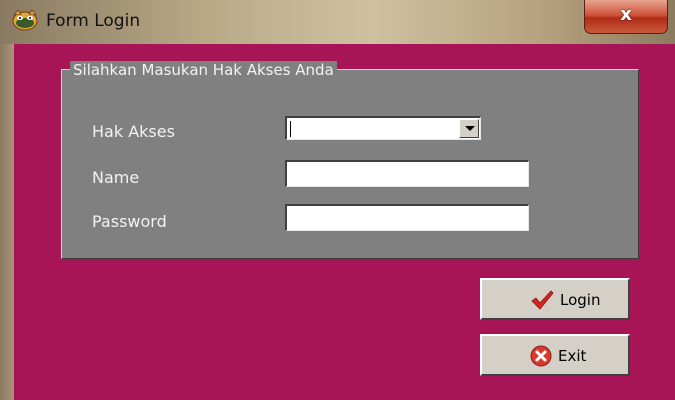 Image resolution: width=675 pixels, height=400 pixels. I want to click on exit-label: Exit, so click(572, 356).